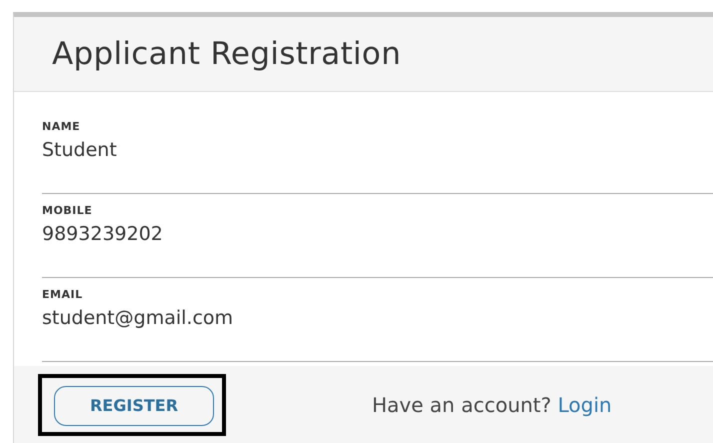 The height and width of the screenshot is (443, 713). What do you see at coordinates (68, 210) in the screenshot?
I see `field-label: MOBILE` at bounding box center [68, 210].